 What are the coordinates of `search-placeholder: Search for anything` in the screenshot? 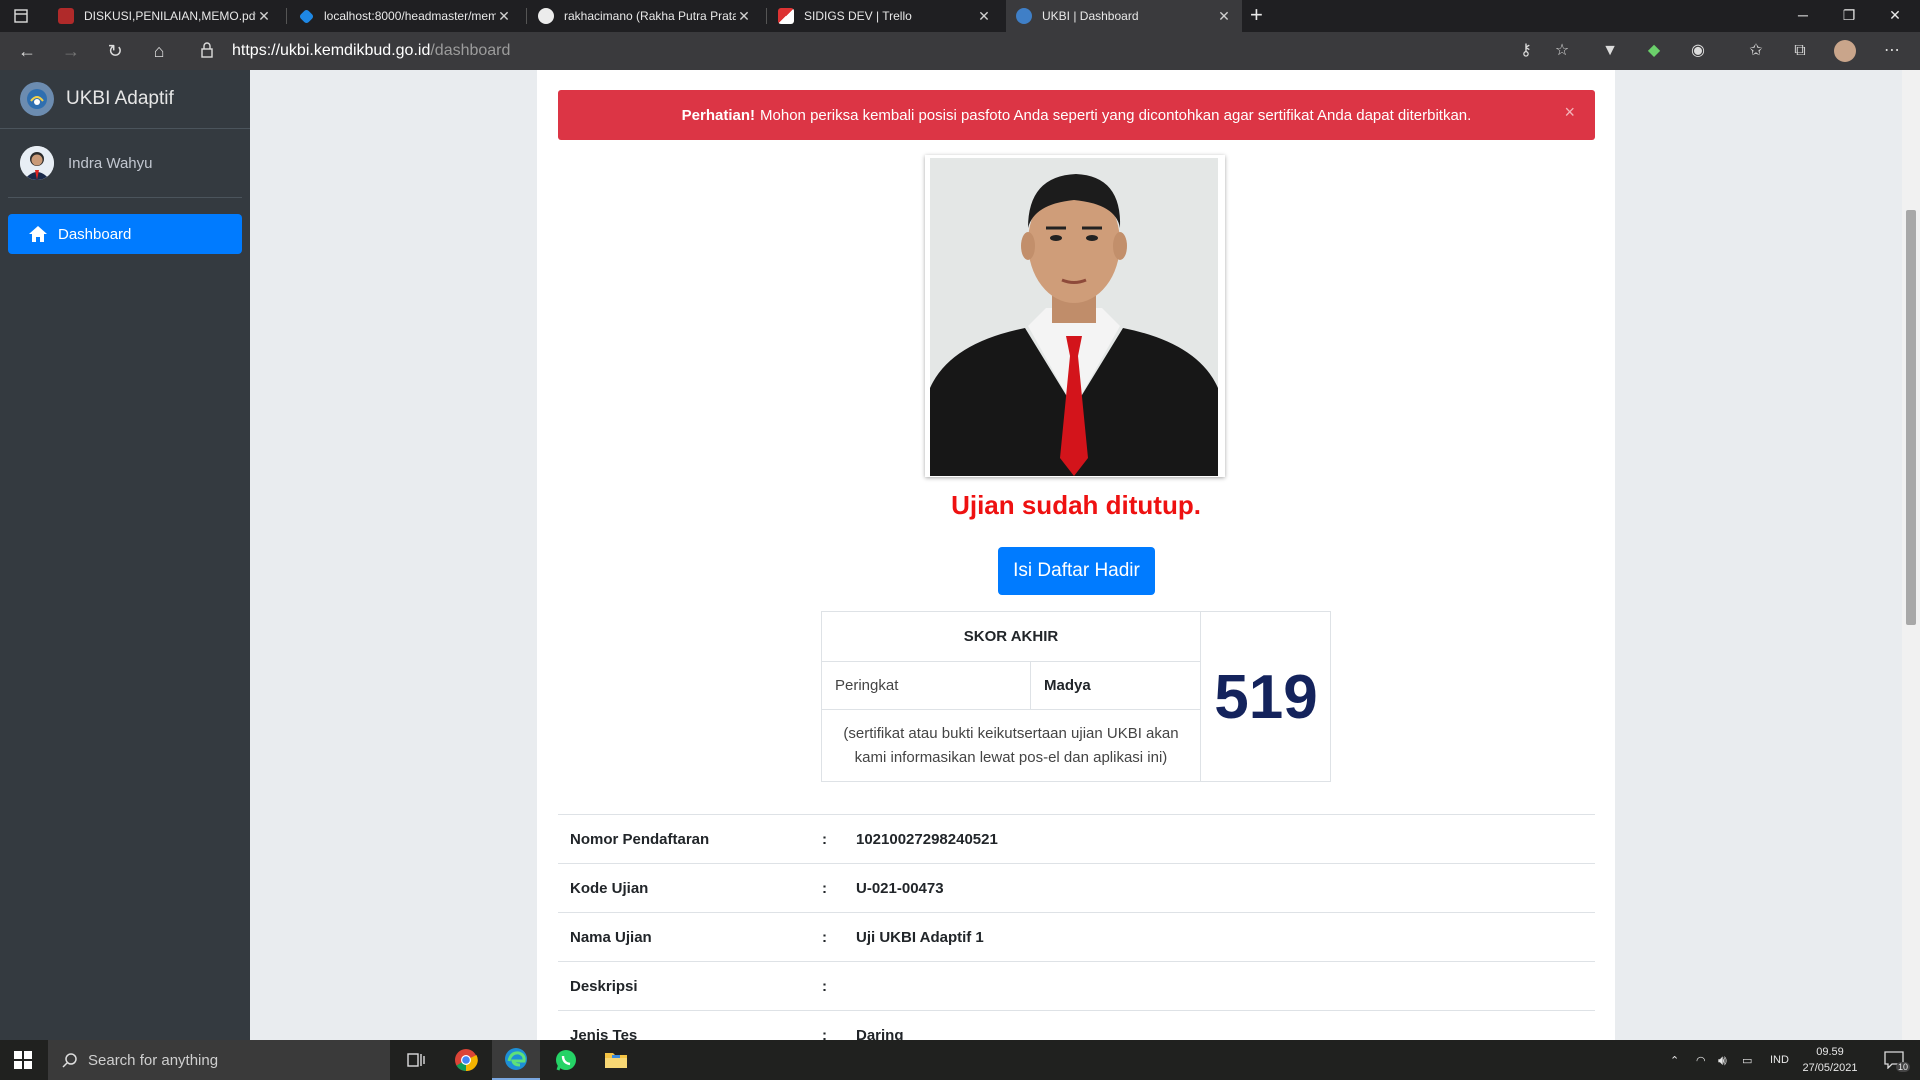 It's located at (153, 1060).